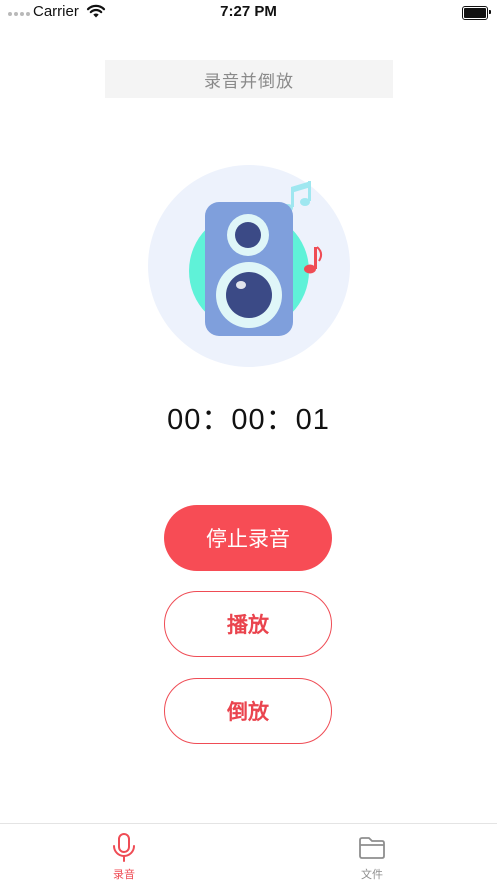 The image size is (497, 884). What do you see at coordinates (372, 874) in the screenshot?
I see `tab-files-label: 文件` at bounding box center [372, 874].